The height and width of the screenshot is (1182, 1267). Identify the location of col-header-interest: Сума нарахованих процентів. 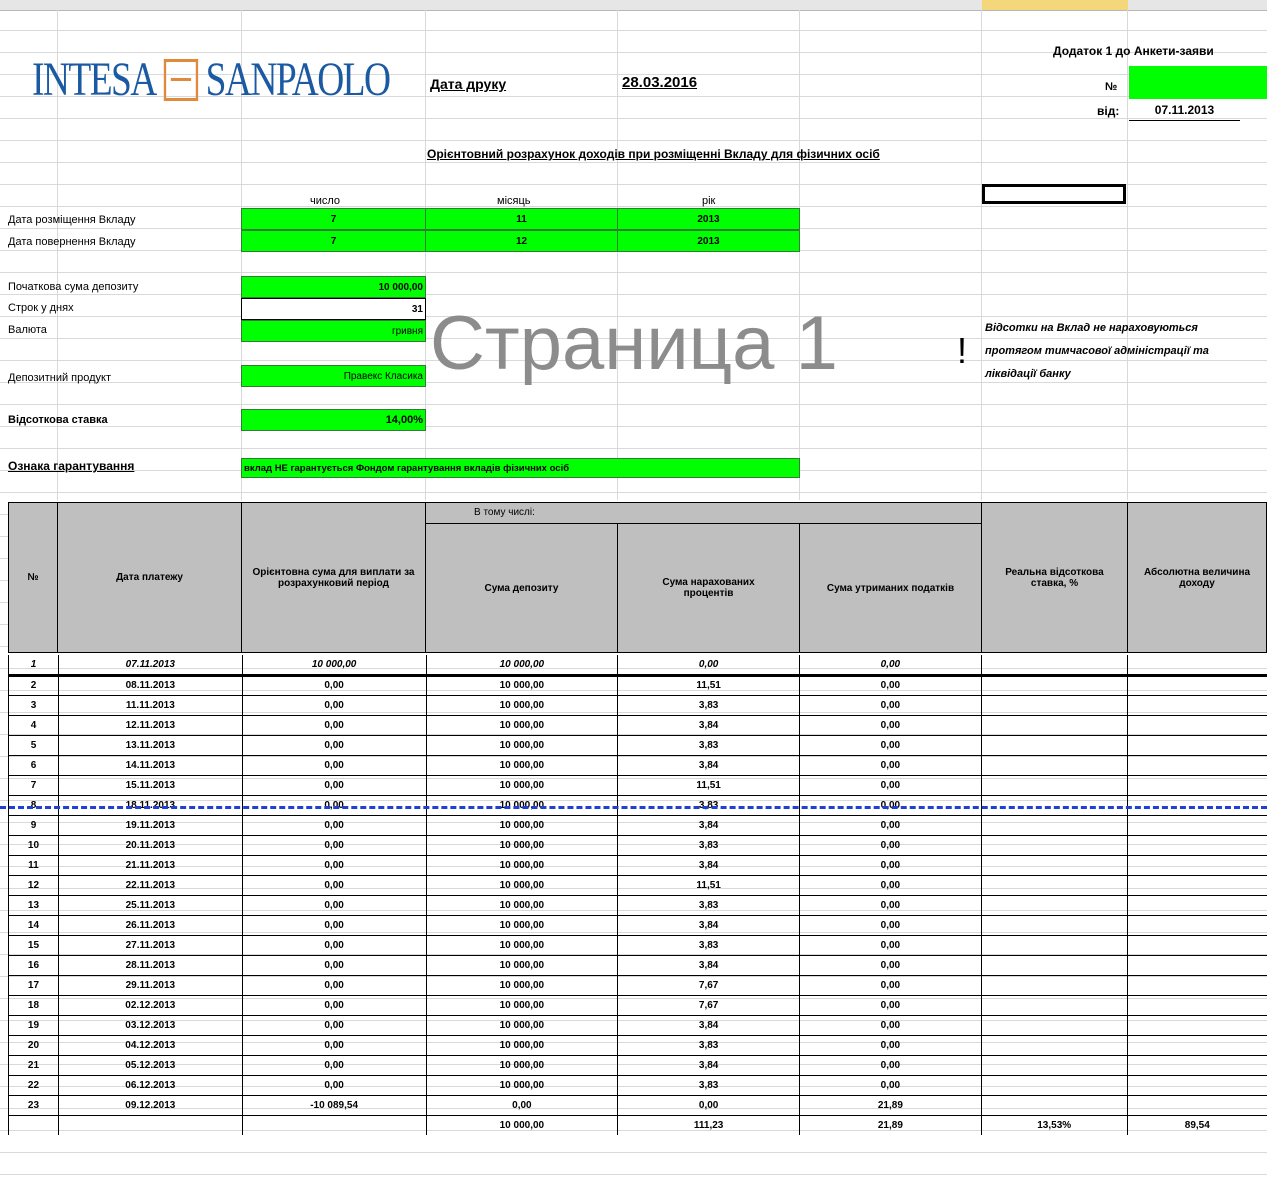
(708, 588).